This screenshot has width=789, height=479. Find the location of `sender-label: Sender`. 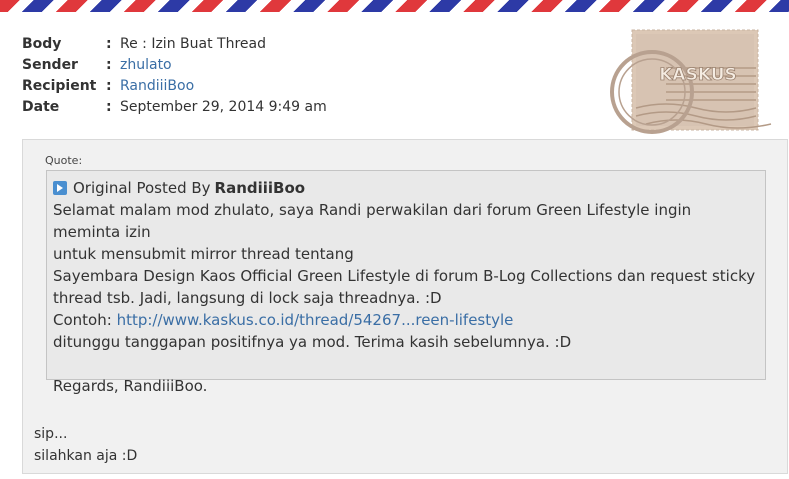

sender-label: Sender is located at coordinates (50, 65).